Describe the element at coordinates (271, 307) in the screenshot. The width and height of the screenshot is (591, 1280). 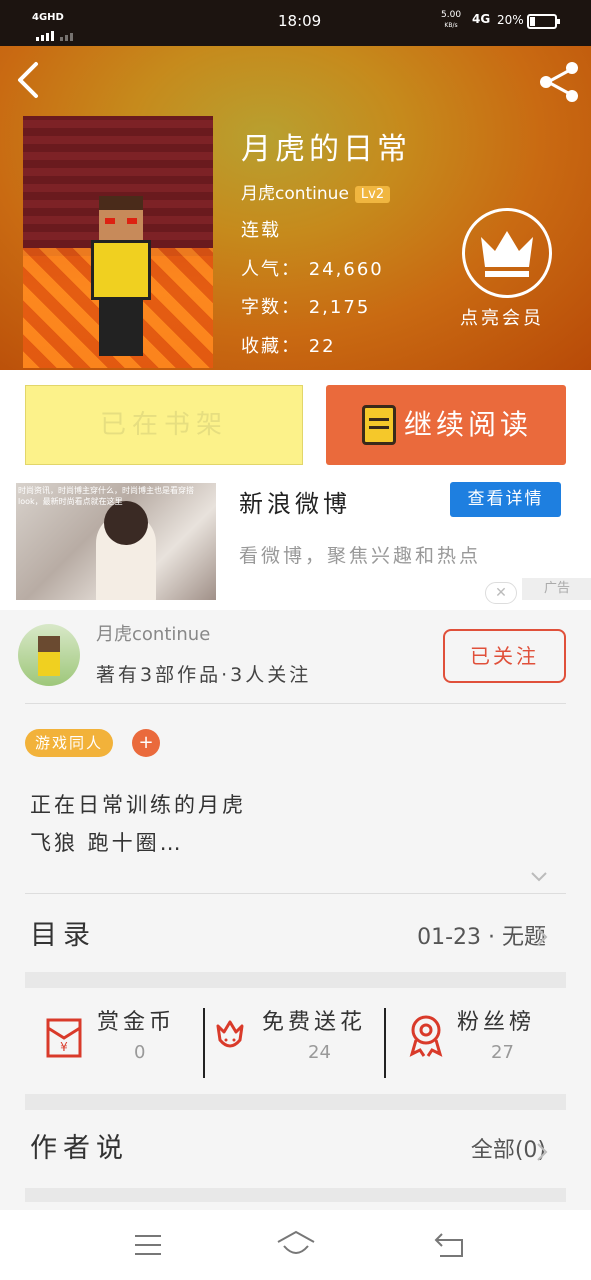
I see `words-label: 字数：` at that location.